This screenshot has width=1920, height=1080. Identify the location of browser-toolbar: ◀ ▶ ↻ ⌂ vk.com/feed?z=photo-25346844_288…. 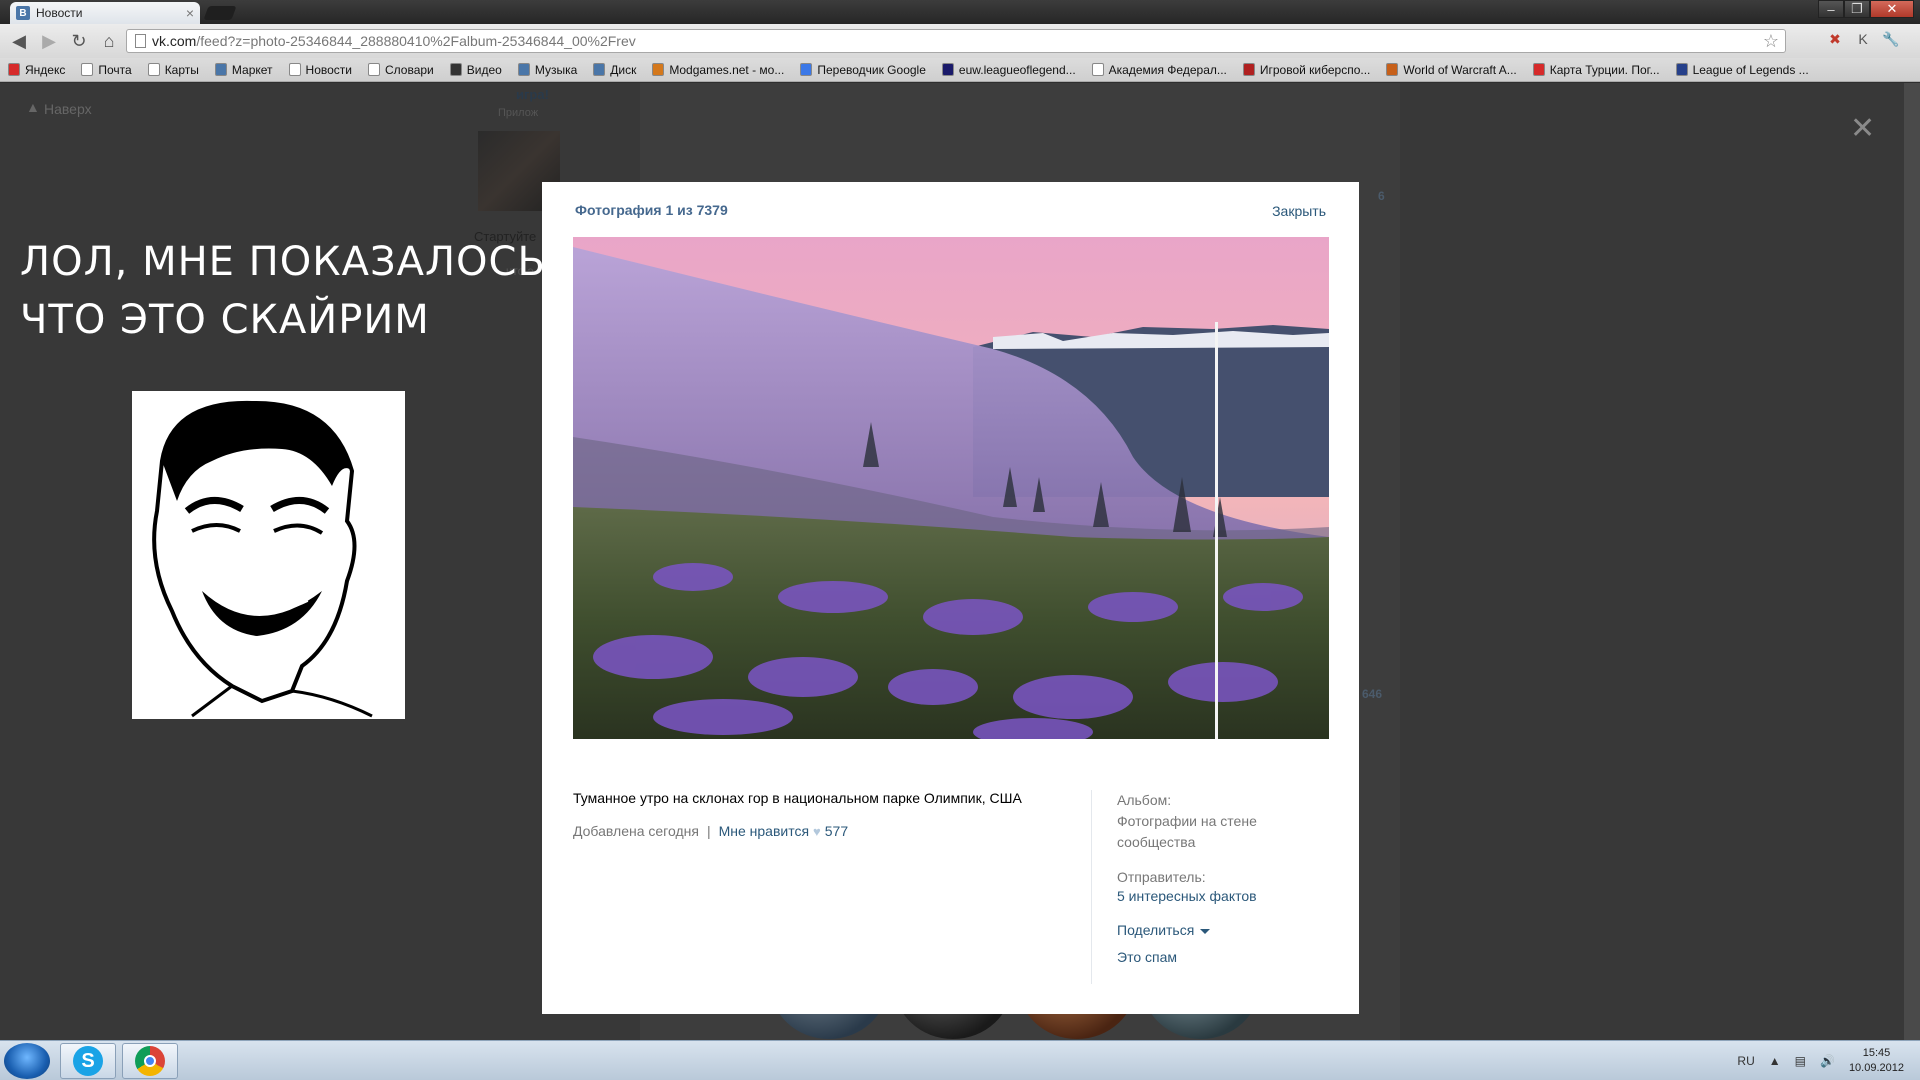
(960, 41).